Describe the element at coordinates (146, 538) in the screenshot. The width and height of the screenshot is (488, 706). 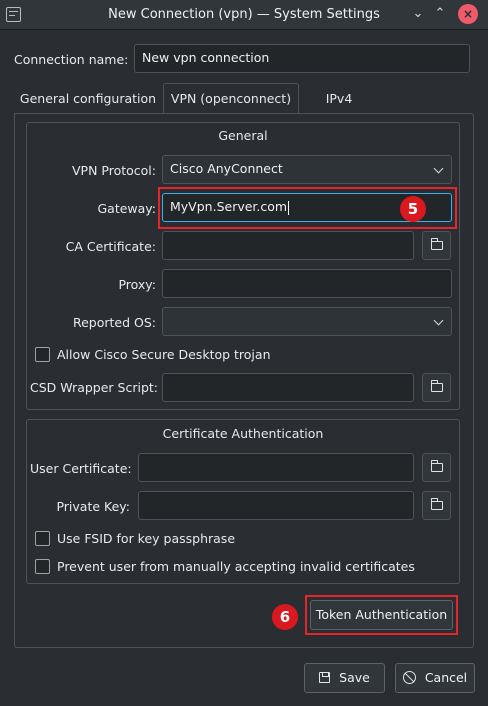
I see `use-fsid-label: Use FSID for key passphrase` at that location.